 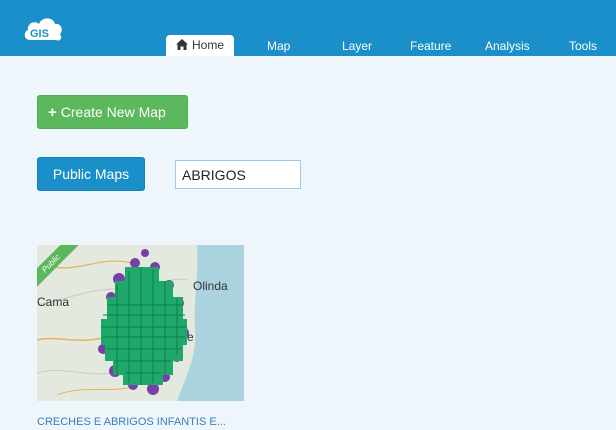 What do you see at coordinates (39, 34) in the screenshot?
I see `logo-text: GIS` at bounding box center [39, 34].